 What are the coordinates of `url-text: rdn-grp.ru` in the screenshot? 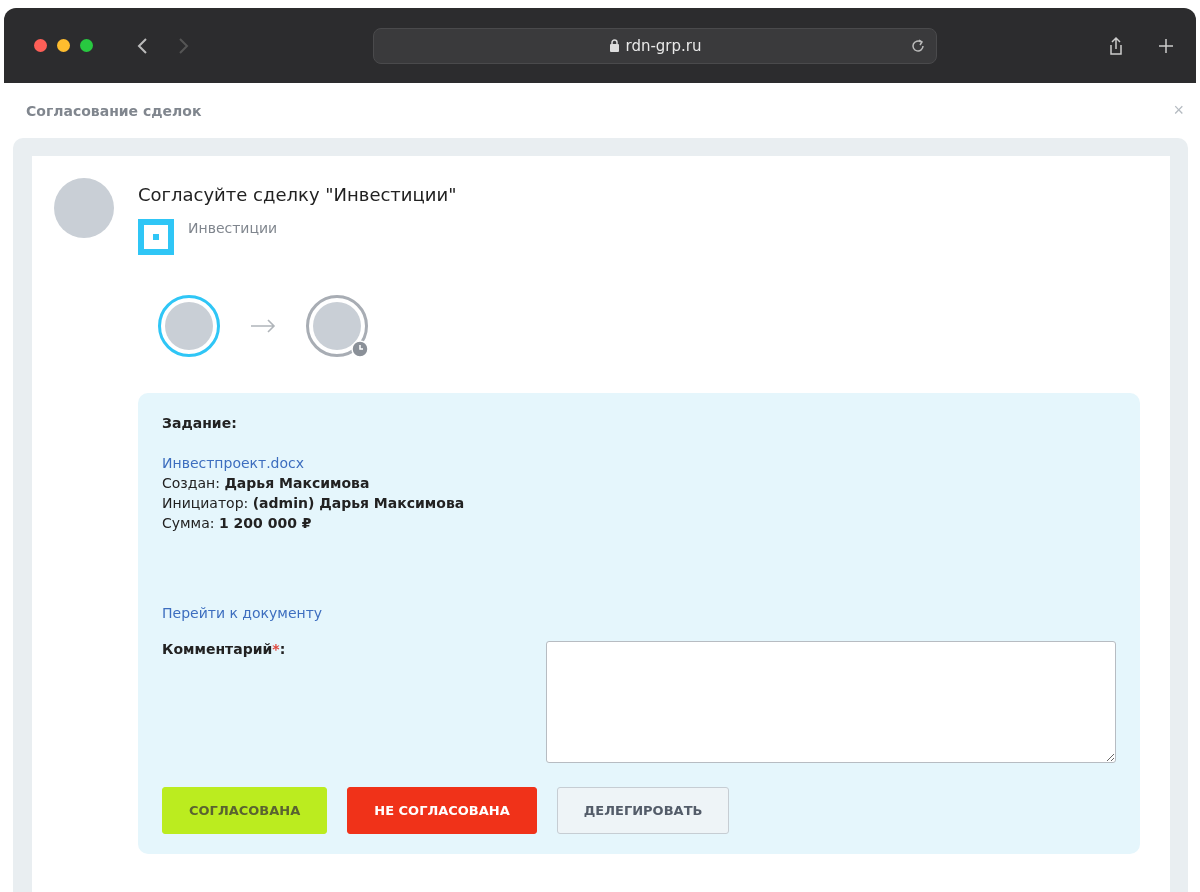 It's located at (663, 45).